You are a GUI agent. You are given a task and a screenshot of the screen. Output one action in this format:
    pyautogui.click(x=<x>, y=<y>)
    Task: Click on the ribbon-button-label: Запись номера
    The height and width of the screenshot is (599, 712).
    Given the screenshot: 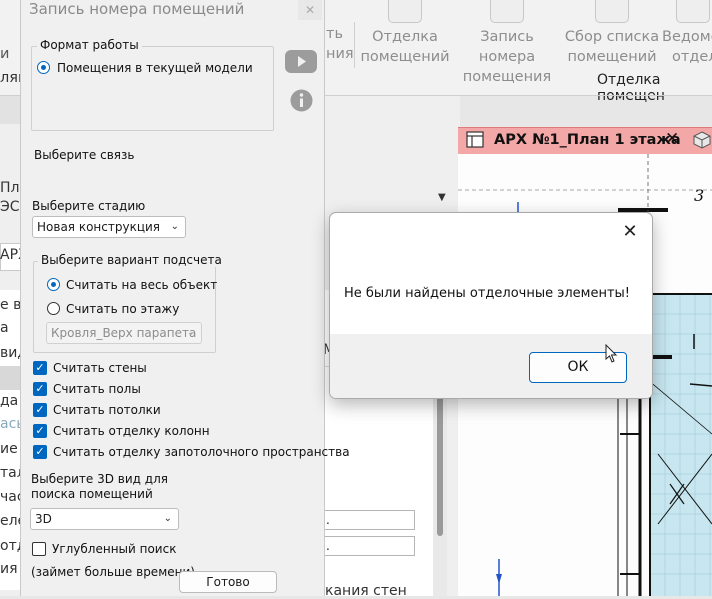 What is the action you would take?
    pyautogui.click(x=507, y=47)
    